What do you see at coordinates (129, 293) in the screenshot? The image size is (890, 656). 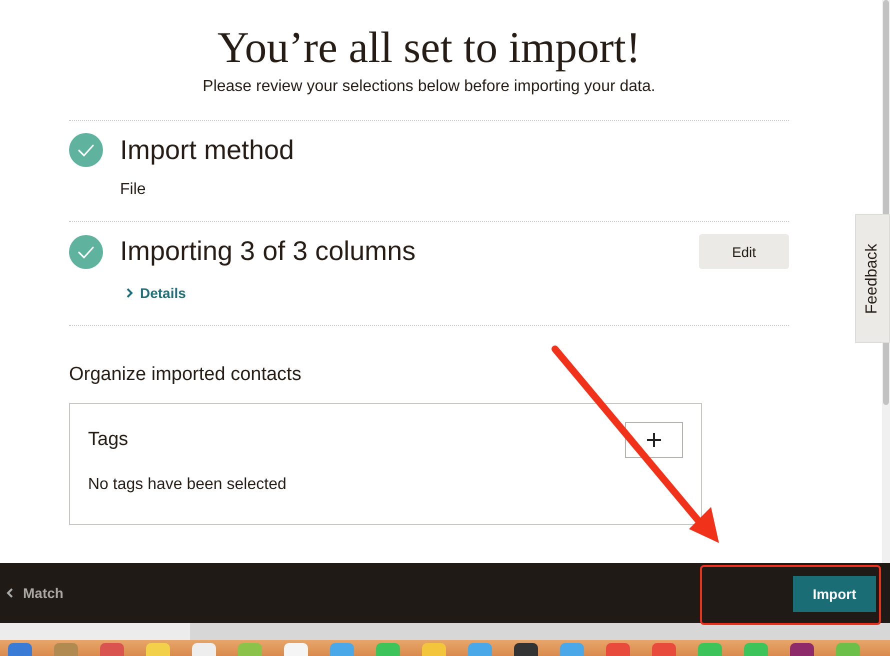 I see `chevron-right-icon` at bounding box center [129, 293].